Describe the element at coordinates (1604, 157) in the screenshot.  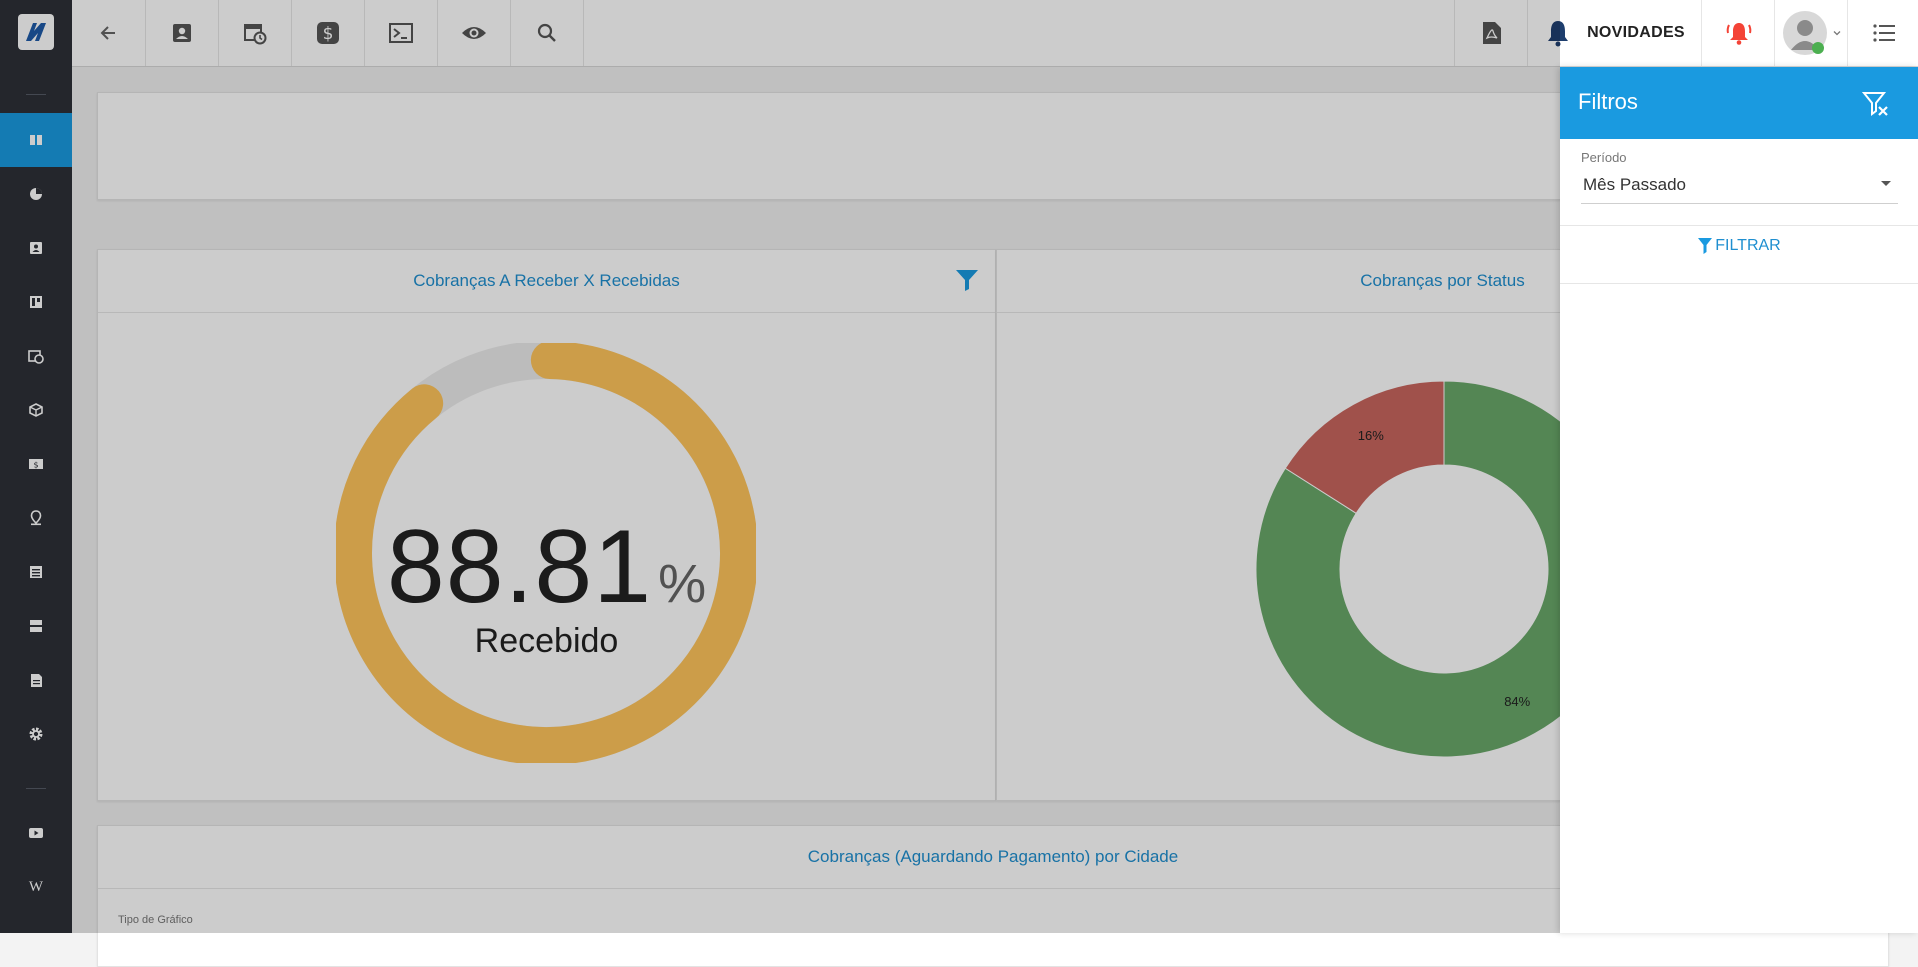
I see `period-label: Período` at that location.